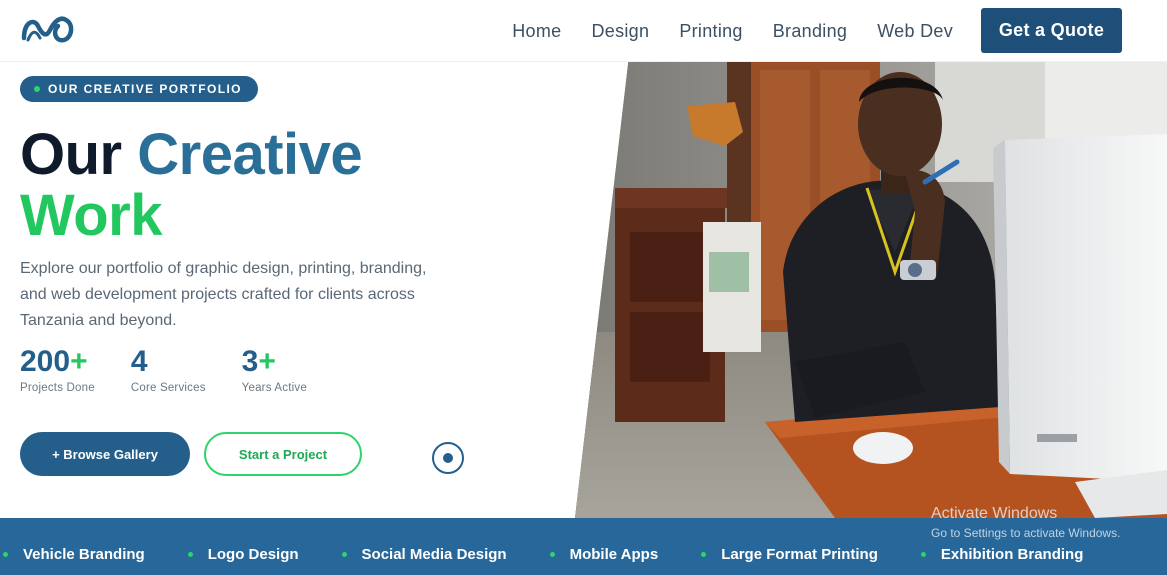 This screenshot has height=575, width=1167. Describe the element at coordinates (915, 31) in the screenshot. I see `nav-link-web-dev: Web Dev` at that location.